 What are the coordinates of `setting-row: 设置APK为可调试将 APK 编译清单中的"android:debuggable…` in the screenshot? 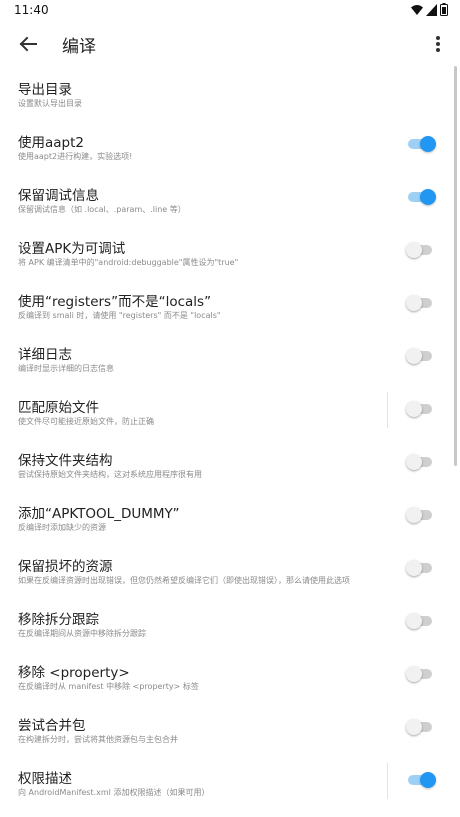 It's located at (230, 249).